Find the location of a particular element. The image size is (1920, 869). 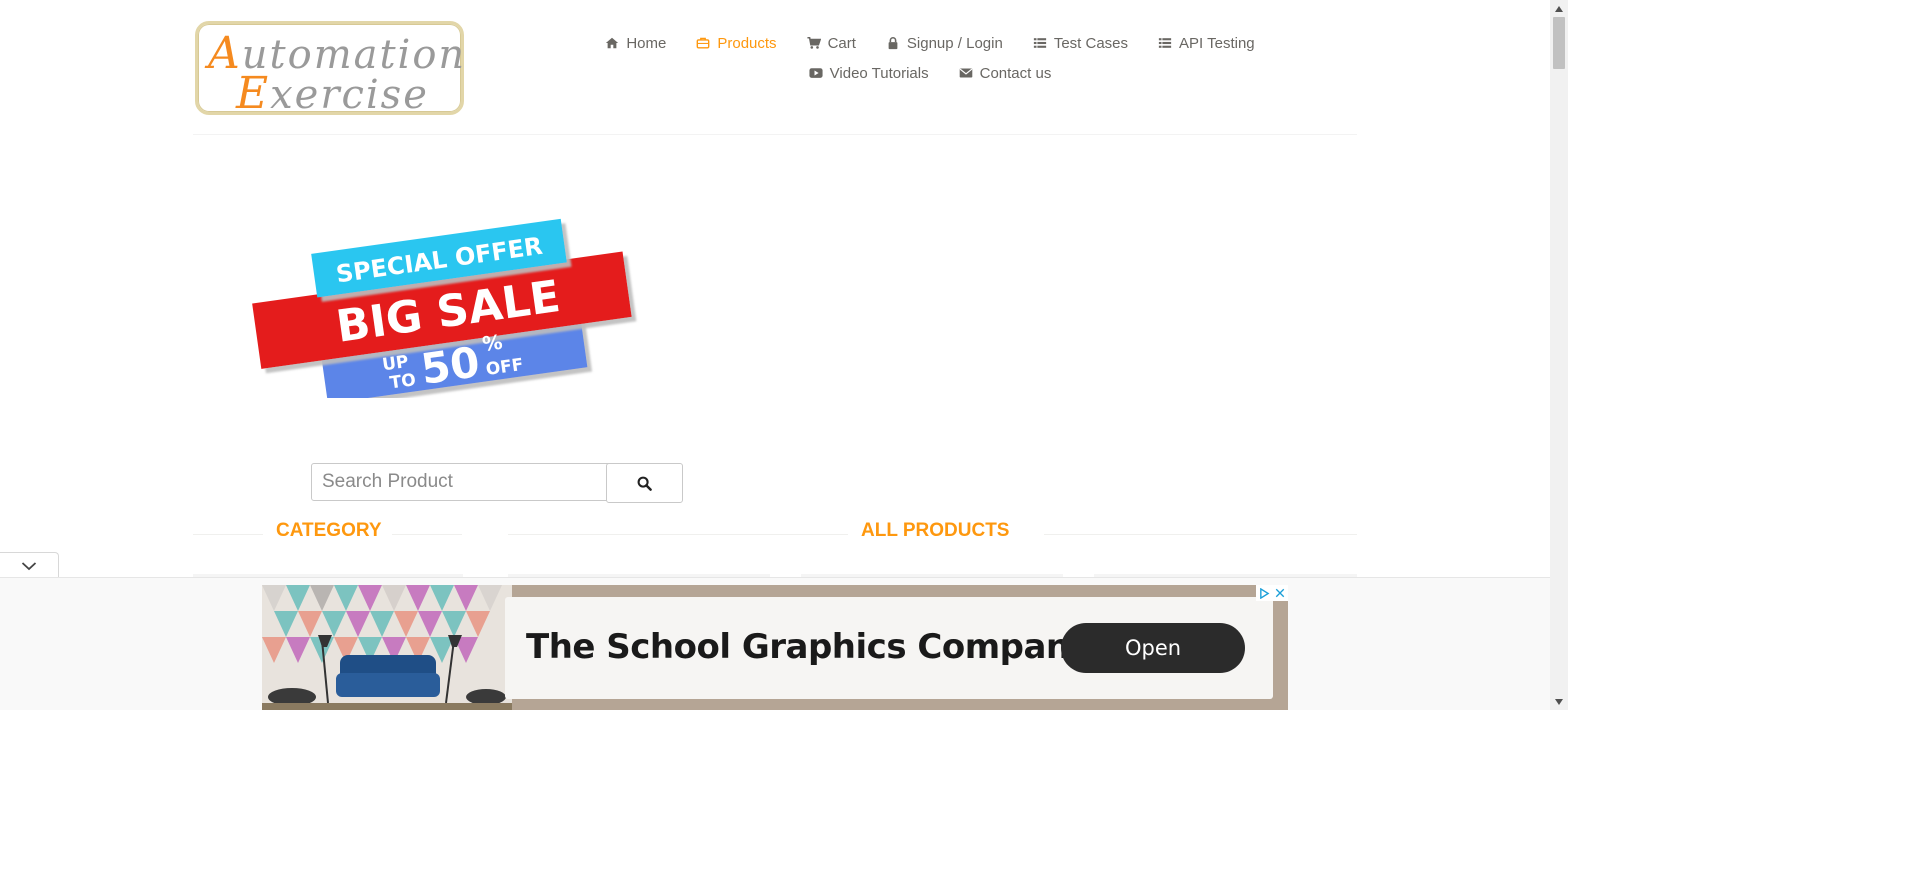

nav-label-products: Products is located at coordinates (747, 43).